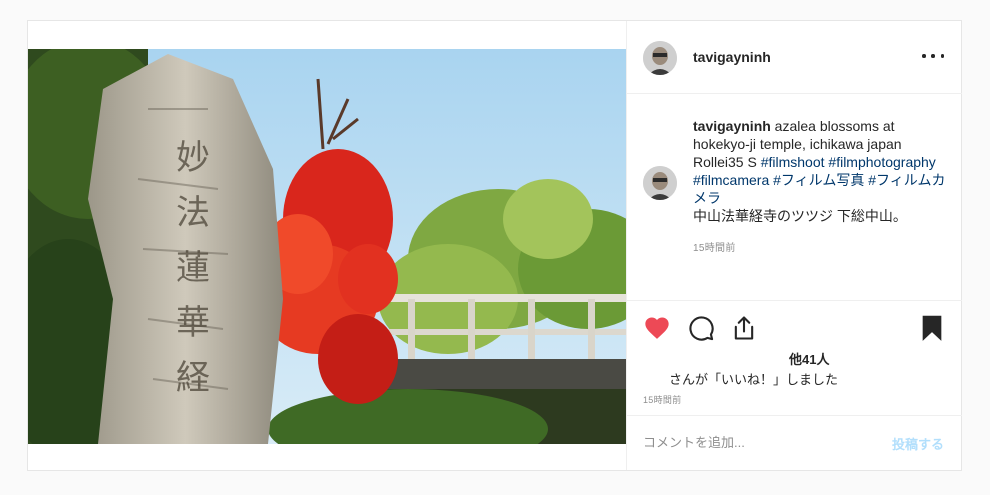  What do you see at coordinates (193, 378) in the screenshot?
I see `svg-text: 経` at bounding box center [193, 378].